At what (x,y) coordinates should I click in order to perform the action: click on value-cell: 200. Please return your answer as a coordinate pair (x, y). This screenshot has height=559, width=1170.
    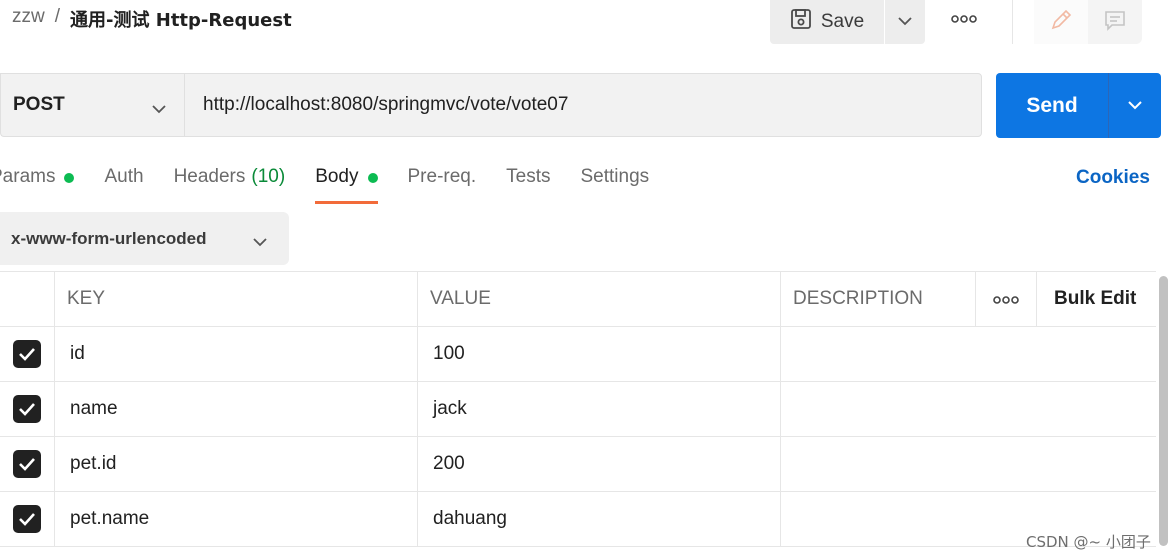
    Looking at the image, I should click on (599, 464).